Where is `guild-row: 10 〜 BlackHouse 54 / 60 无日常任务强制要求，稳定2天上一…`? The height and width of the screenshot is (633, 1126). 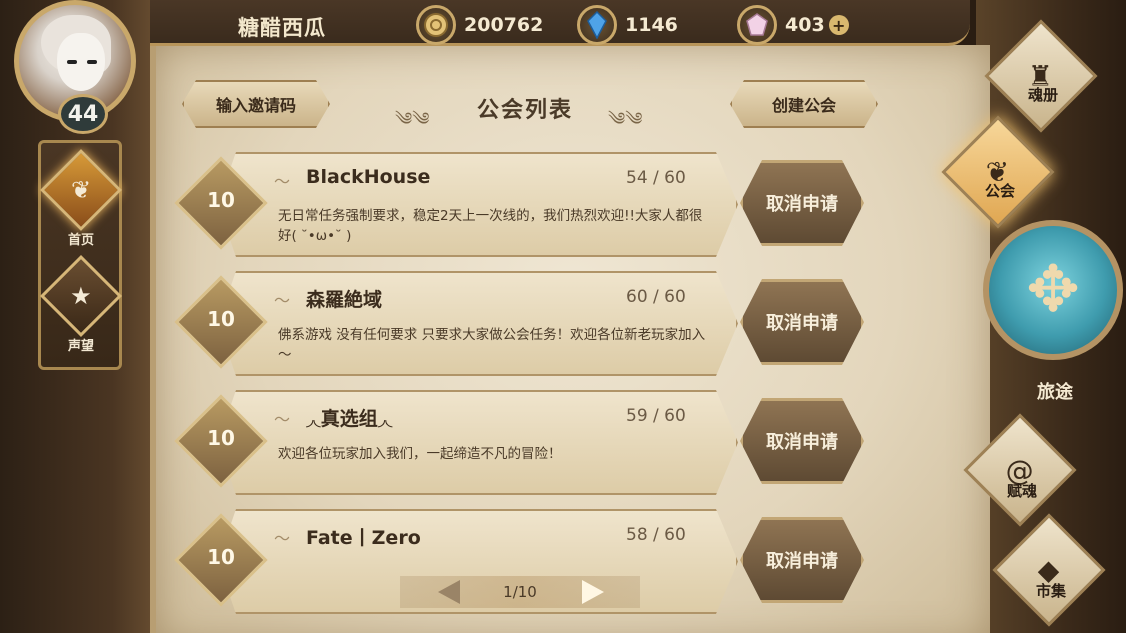
guild-row: 10 〜 BlackHouse 54 / 60 无日常任务强制要求，稳定2天上一… is located at coordinates (526, 207).